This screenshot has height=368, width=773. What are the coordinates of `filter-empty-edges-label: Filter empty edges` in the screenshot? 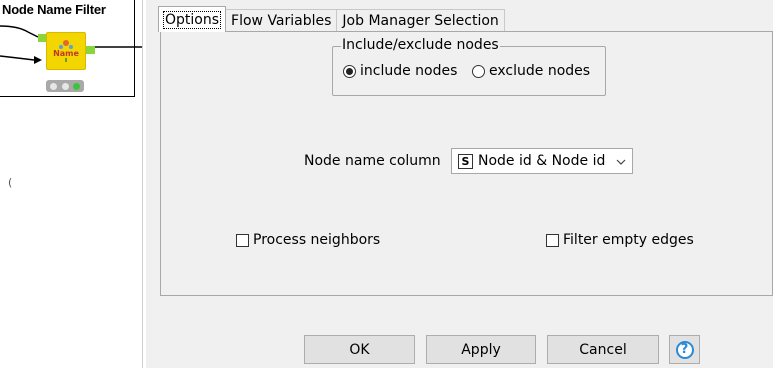 It's located at (628, 240).